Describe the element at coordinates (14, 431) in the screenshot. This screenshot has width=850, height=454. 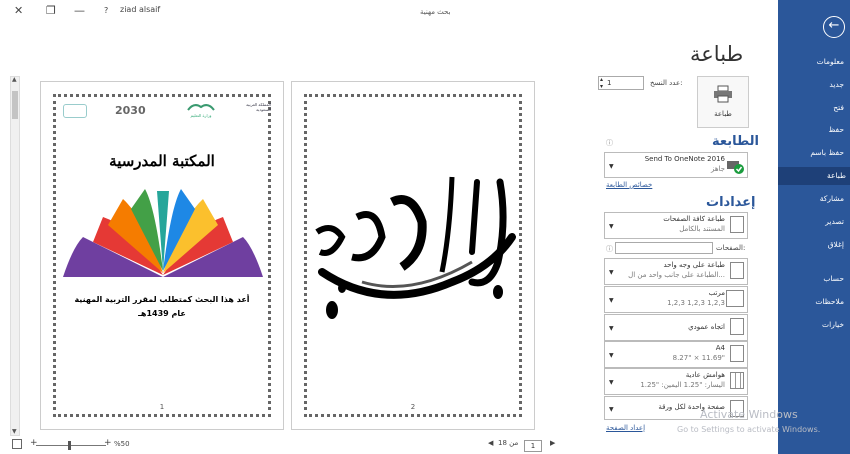
I see `scroll-down-icon: ▼` at that location.